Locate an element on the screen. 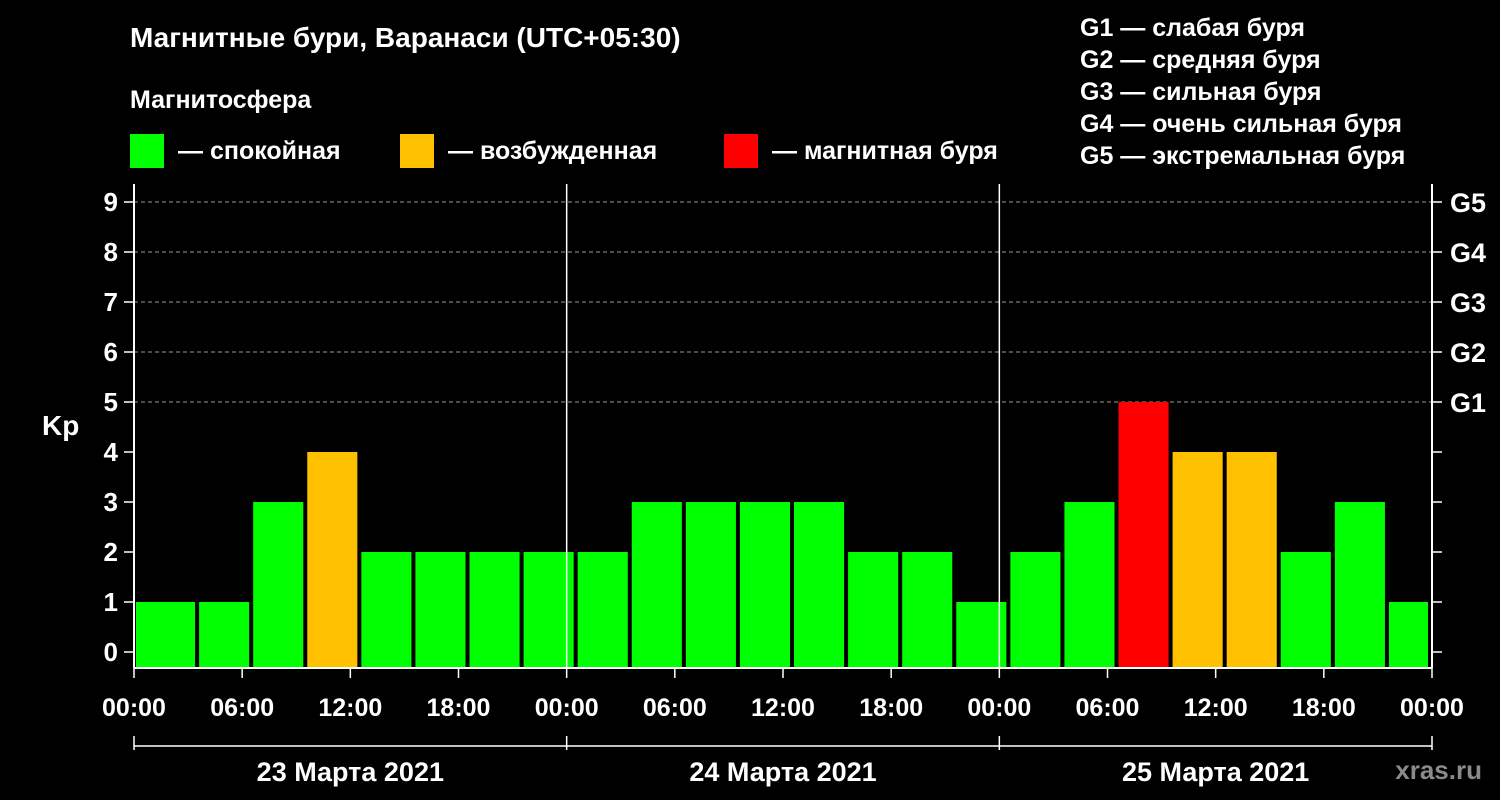 The image size is (1500, 800). day-label: 25 Марта 2021 is located at coordinates (1215, 772).